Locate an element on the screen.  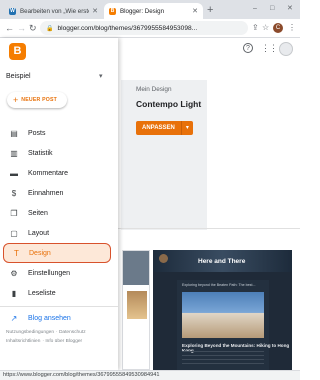
star-icon: ☆ is located at coordinates (265, 28).